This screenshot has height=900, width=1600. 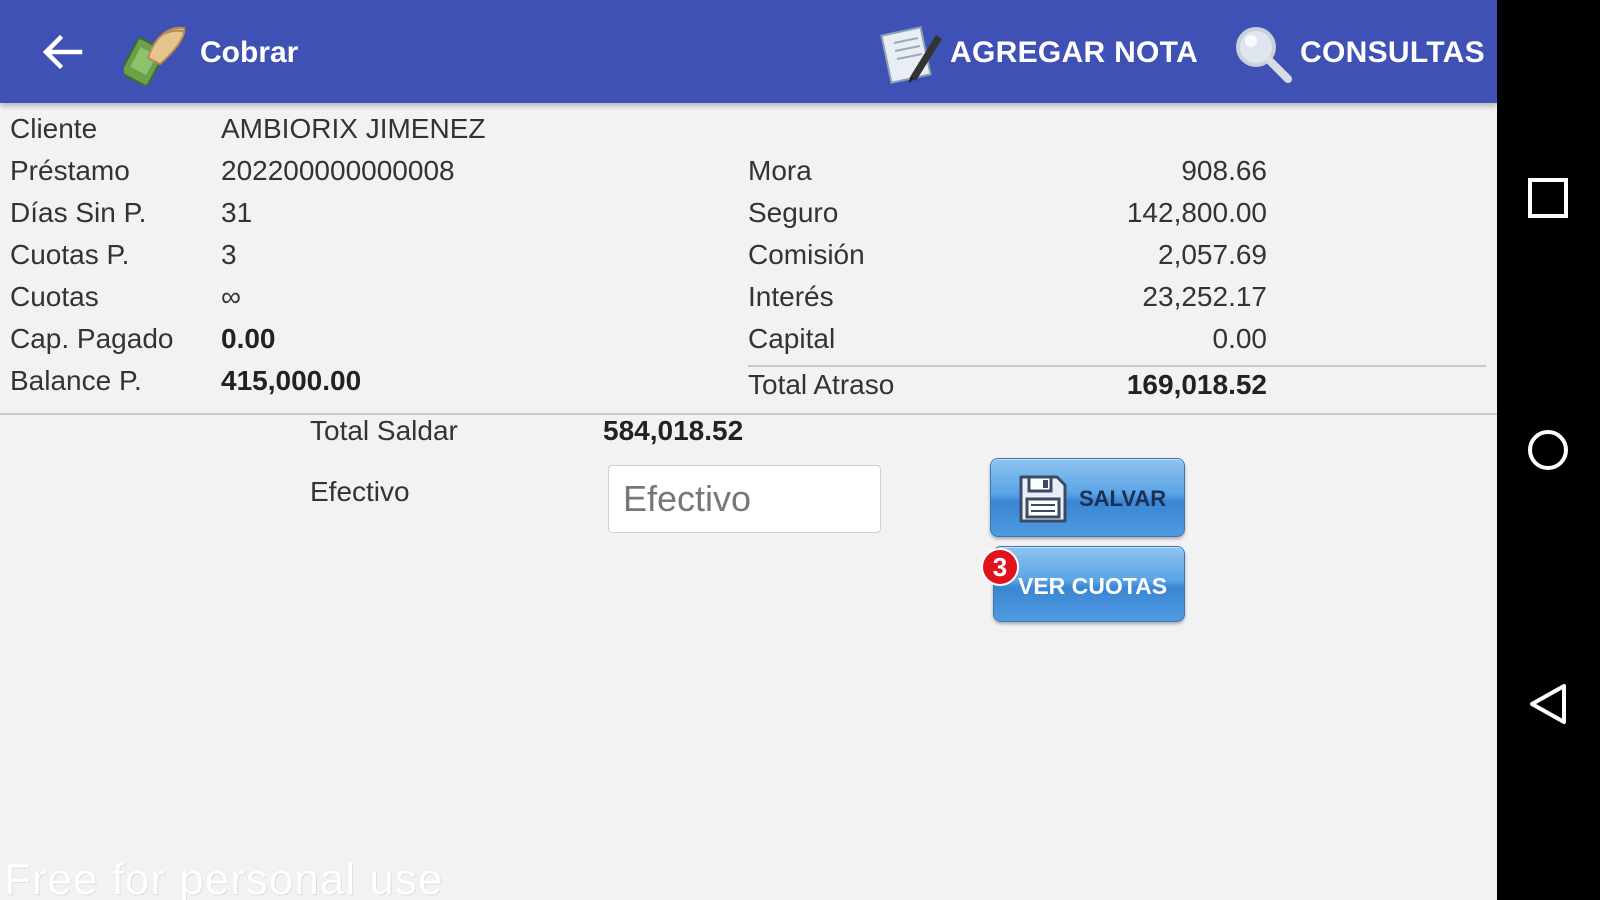 I want to click on arrow-left-icon, so click(x=62, y=52).